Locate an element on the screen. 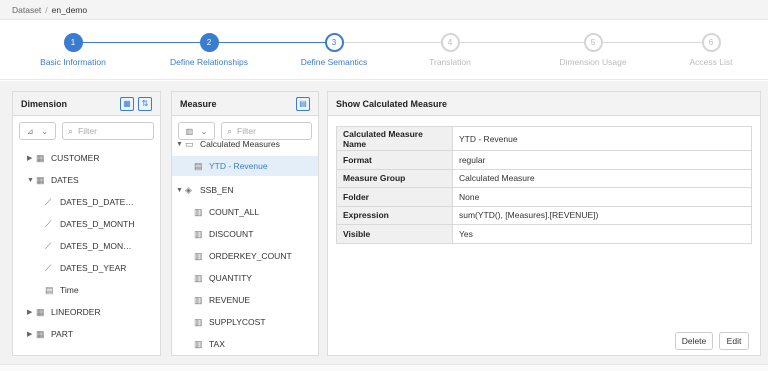  measure-item-quantity: ▥ QUANTITY is located at coordinates (223, 278).